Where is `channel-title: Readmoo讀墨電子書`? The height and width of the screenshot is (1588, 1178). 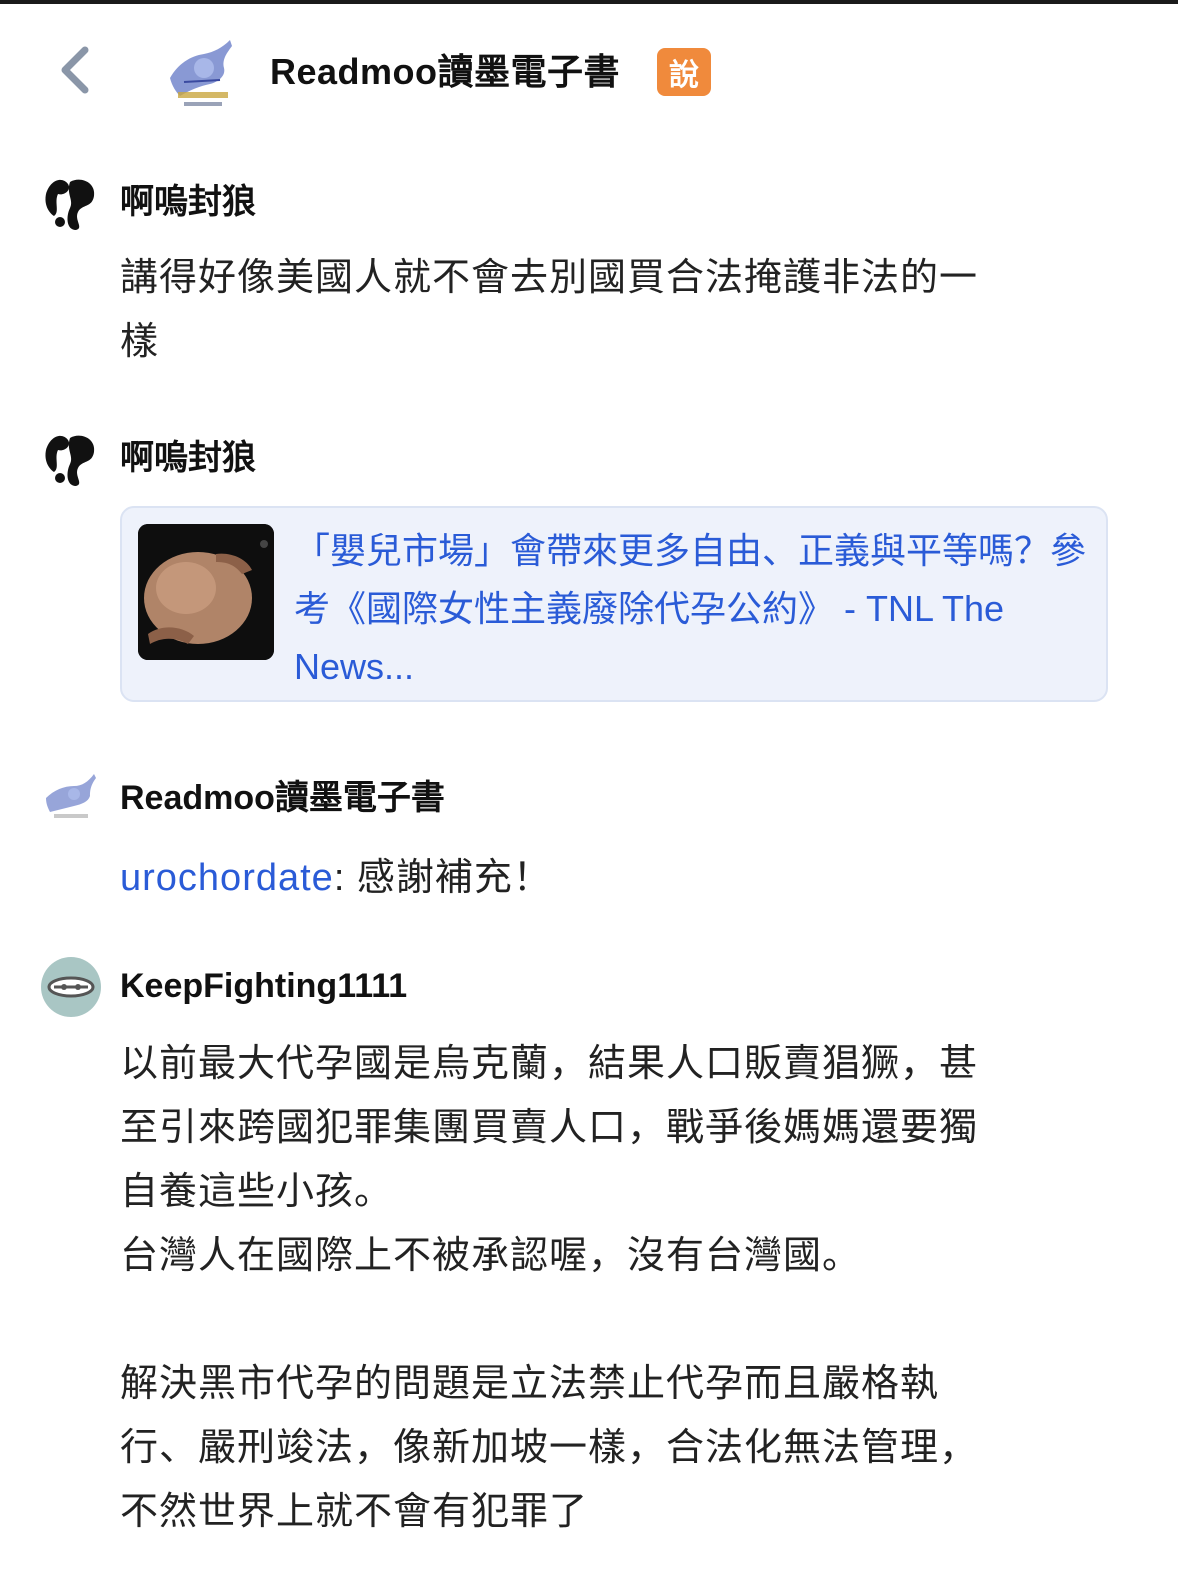
channel-title: Readmoo讀墨電子書 is located at coordinates (445, 72).